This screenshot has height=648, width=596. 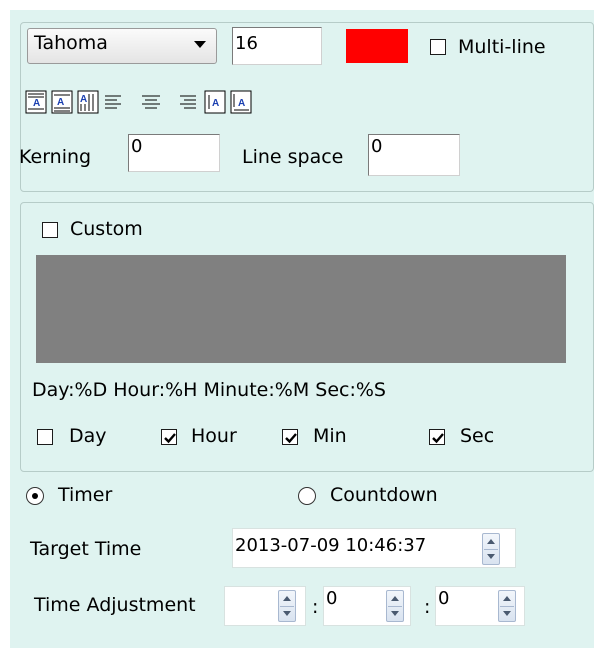 What do you see at coordinates (477, 436) in the screenshot?
I see `sec-label: Sec` at bounding box center [477, 436].